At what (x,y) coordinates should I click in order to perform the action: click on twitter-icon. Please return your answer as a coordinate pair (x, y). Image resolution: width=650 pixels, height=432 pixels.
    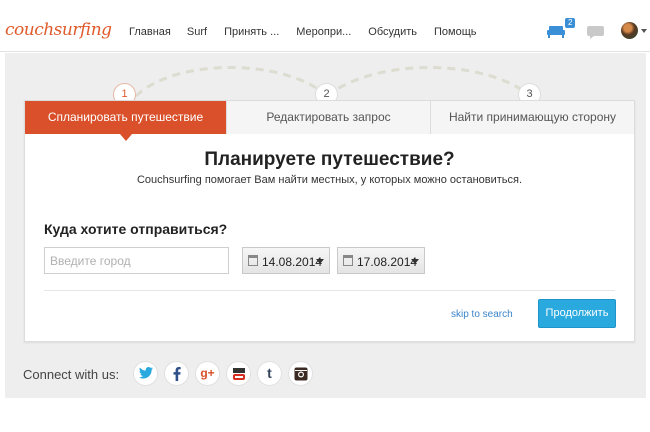
    Looking at the image, I should click on (145, 373).